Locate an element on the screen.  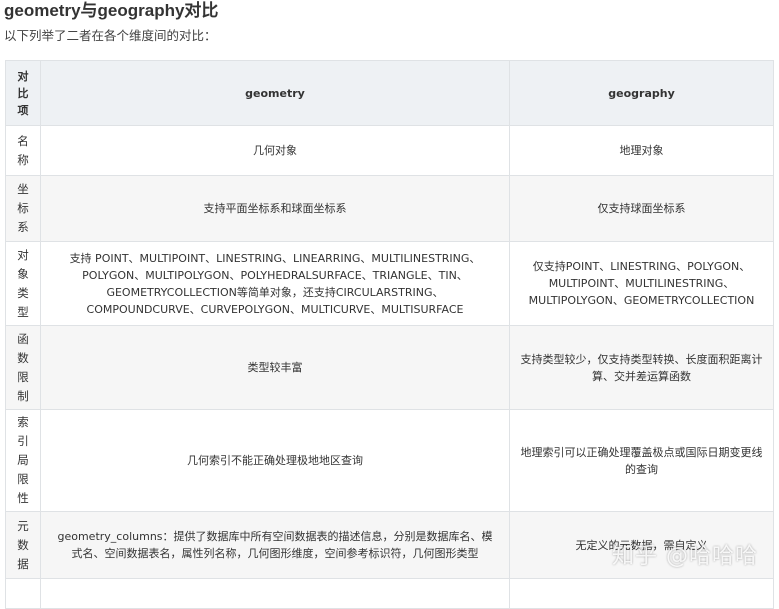
table-header: 对比项 geometry geography is located at coordinates (389, 93).